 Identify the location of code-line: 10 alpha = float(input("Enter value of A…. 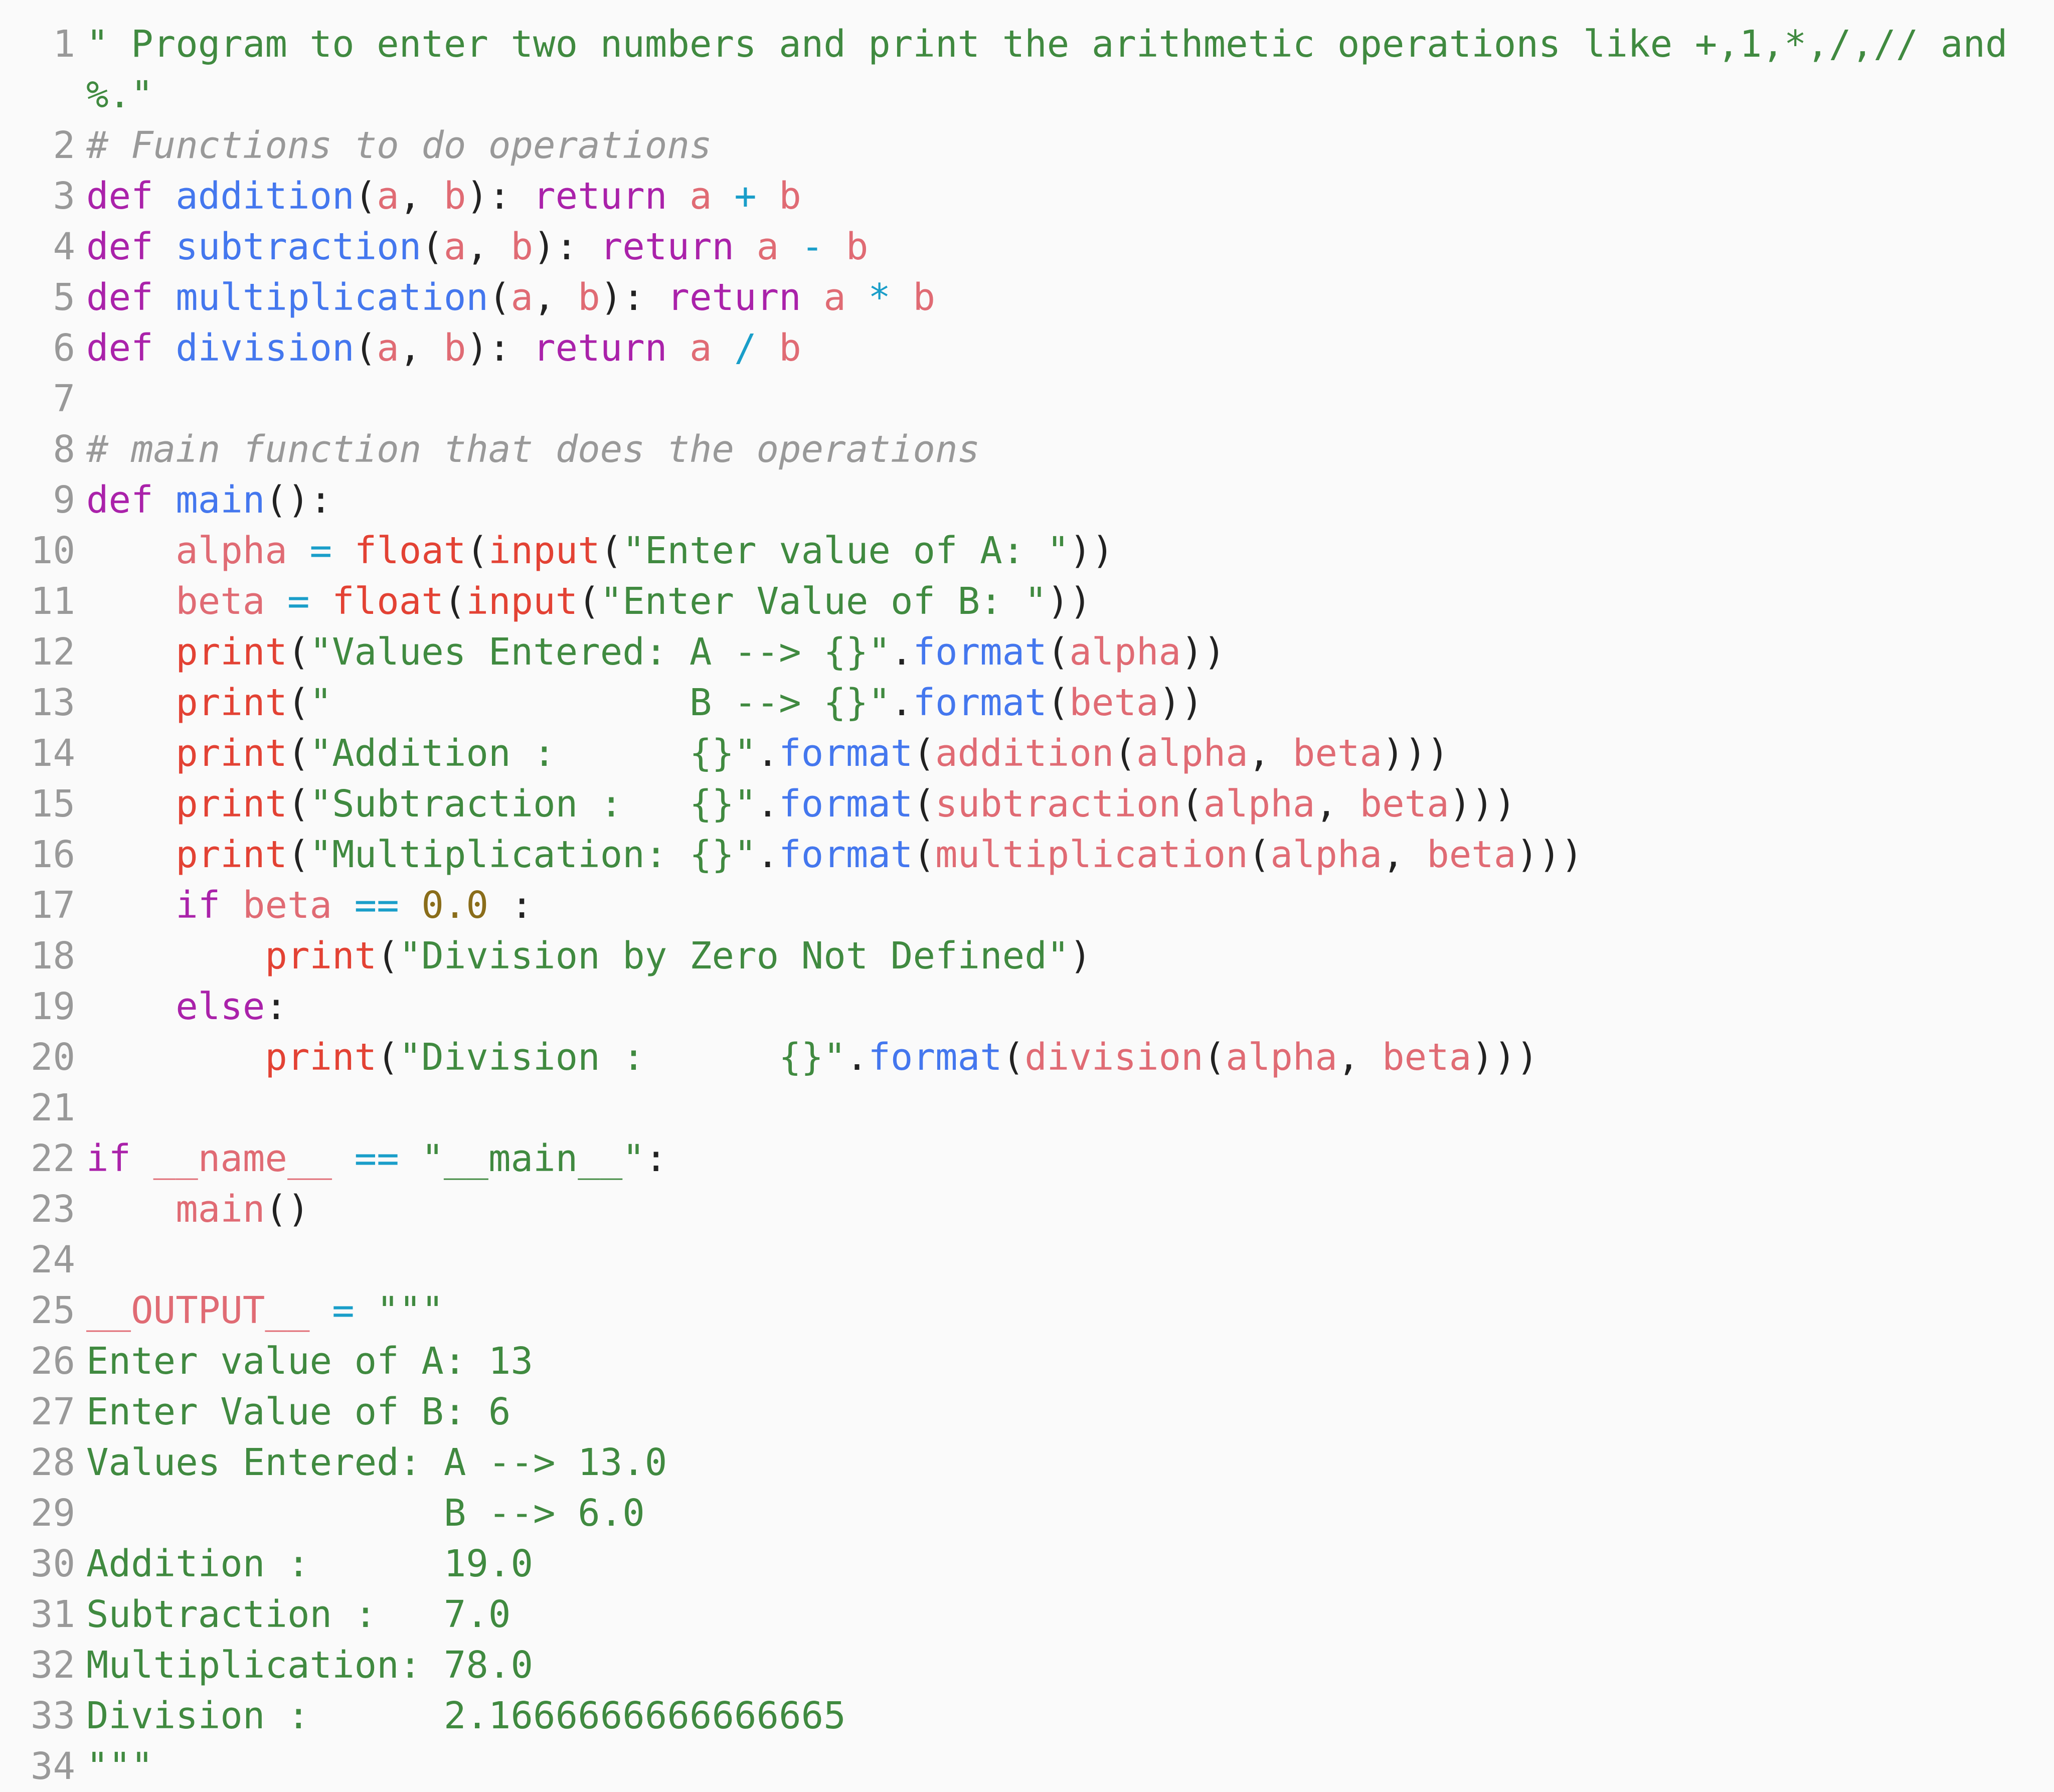
(1027, 551).